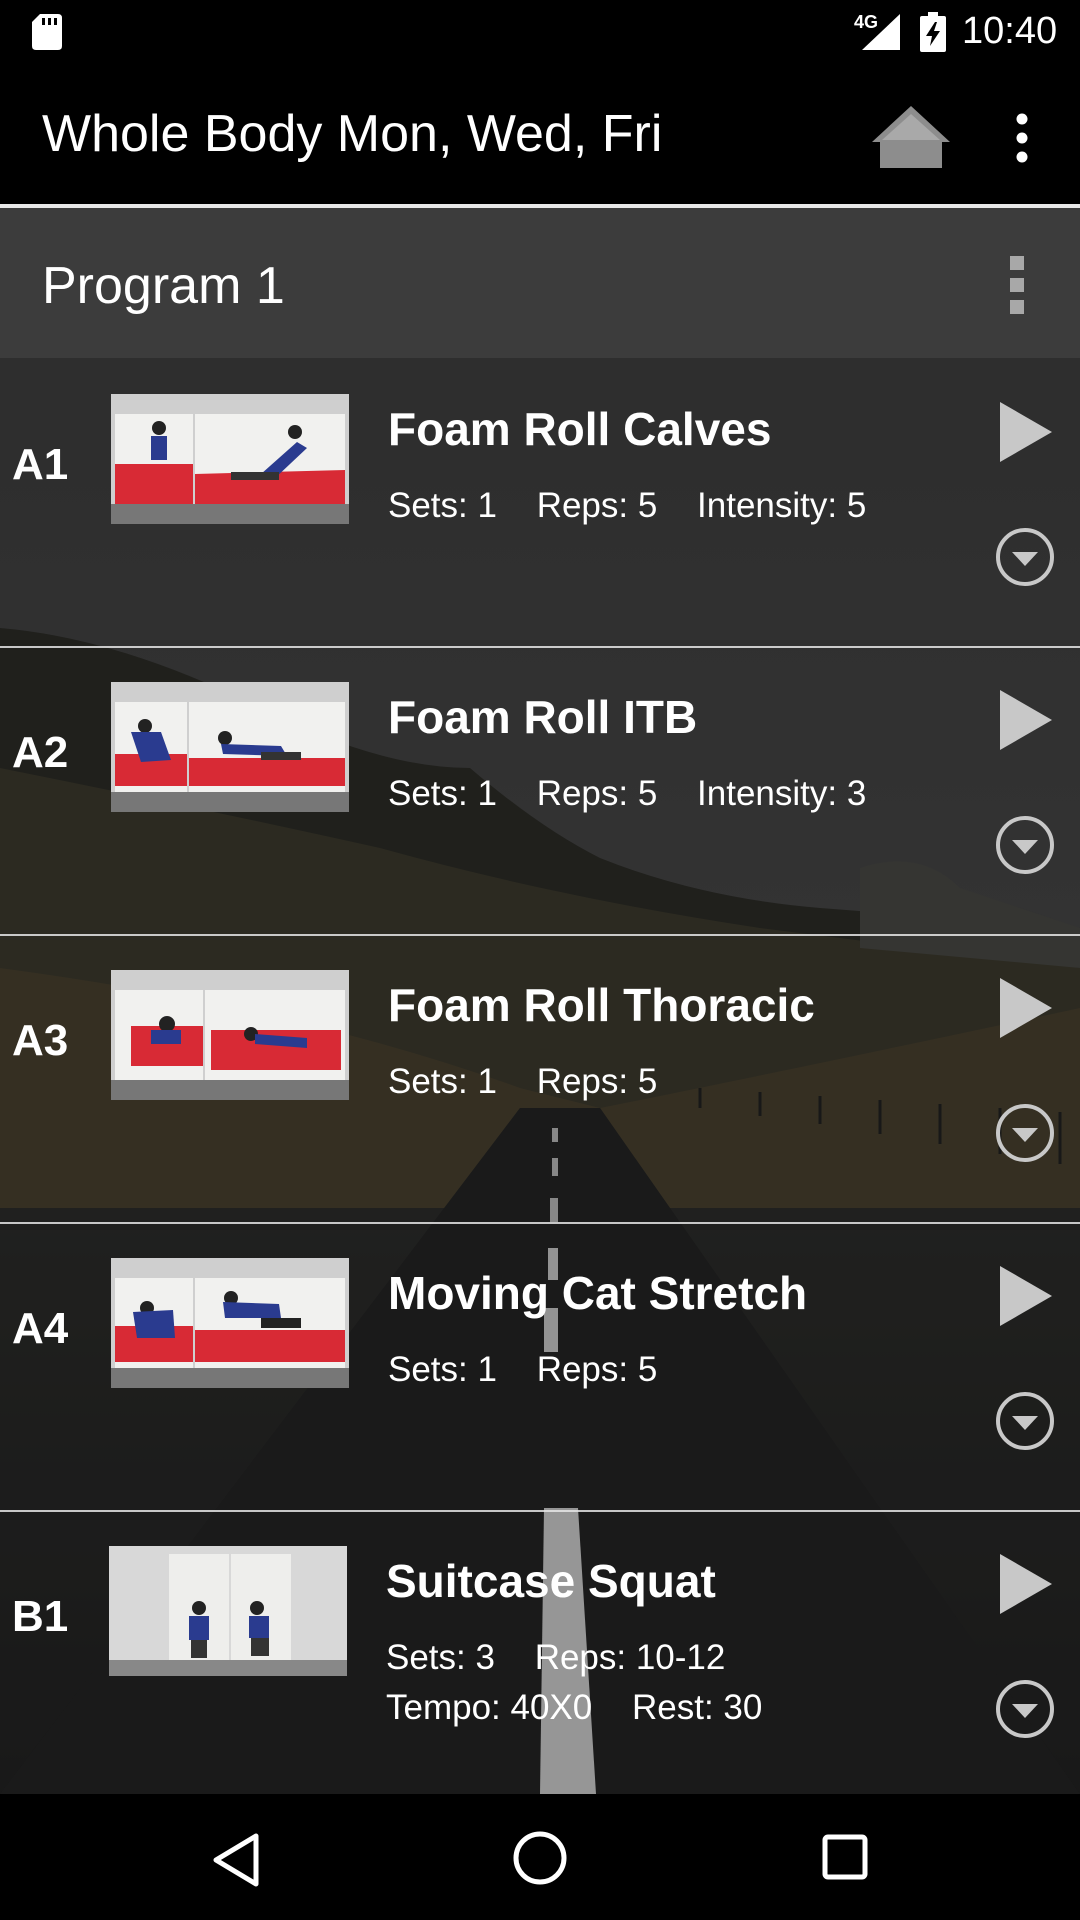  Describe the element at coordinates (598, 1293) in the screenshot. I see `exercise-name: Moving Cat Stretch` at that location.